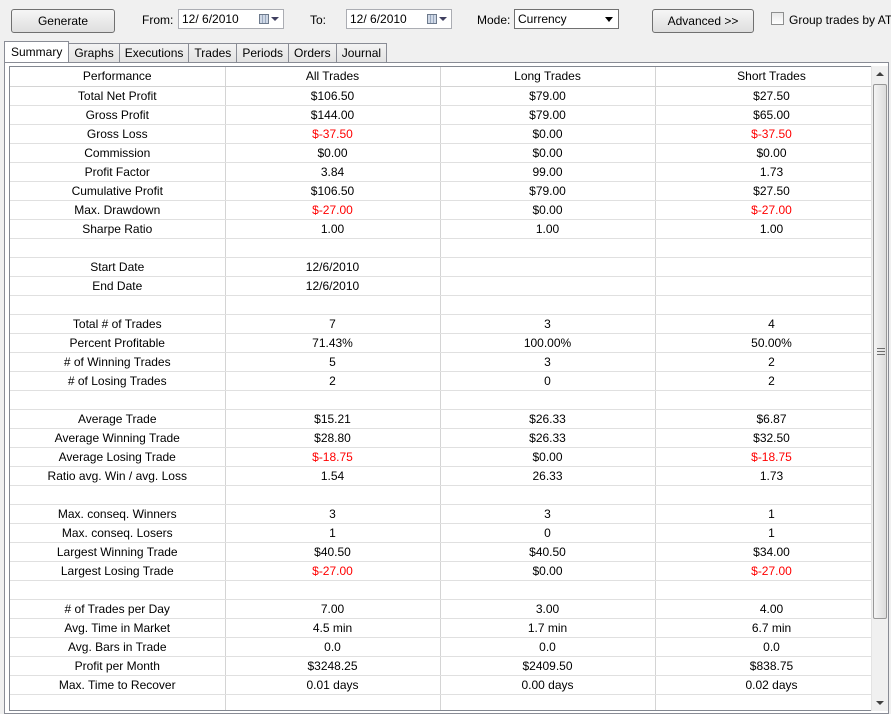  What do you see at coordinates (118, 134) in the screenshot?
I see `metric-label: Gross Loss` at bounding box center [118, 134].